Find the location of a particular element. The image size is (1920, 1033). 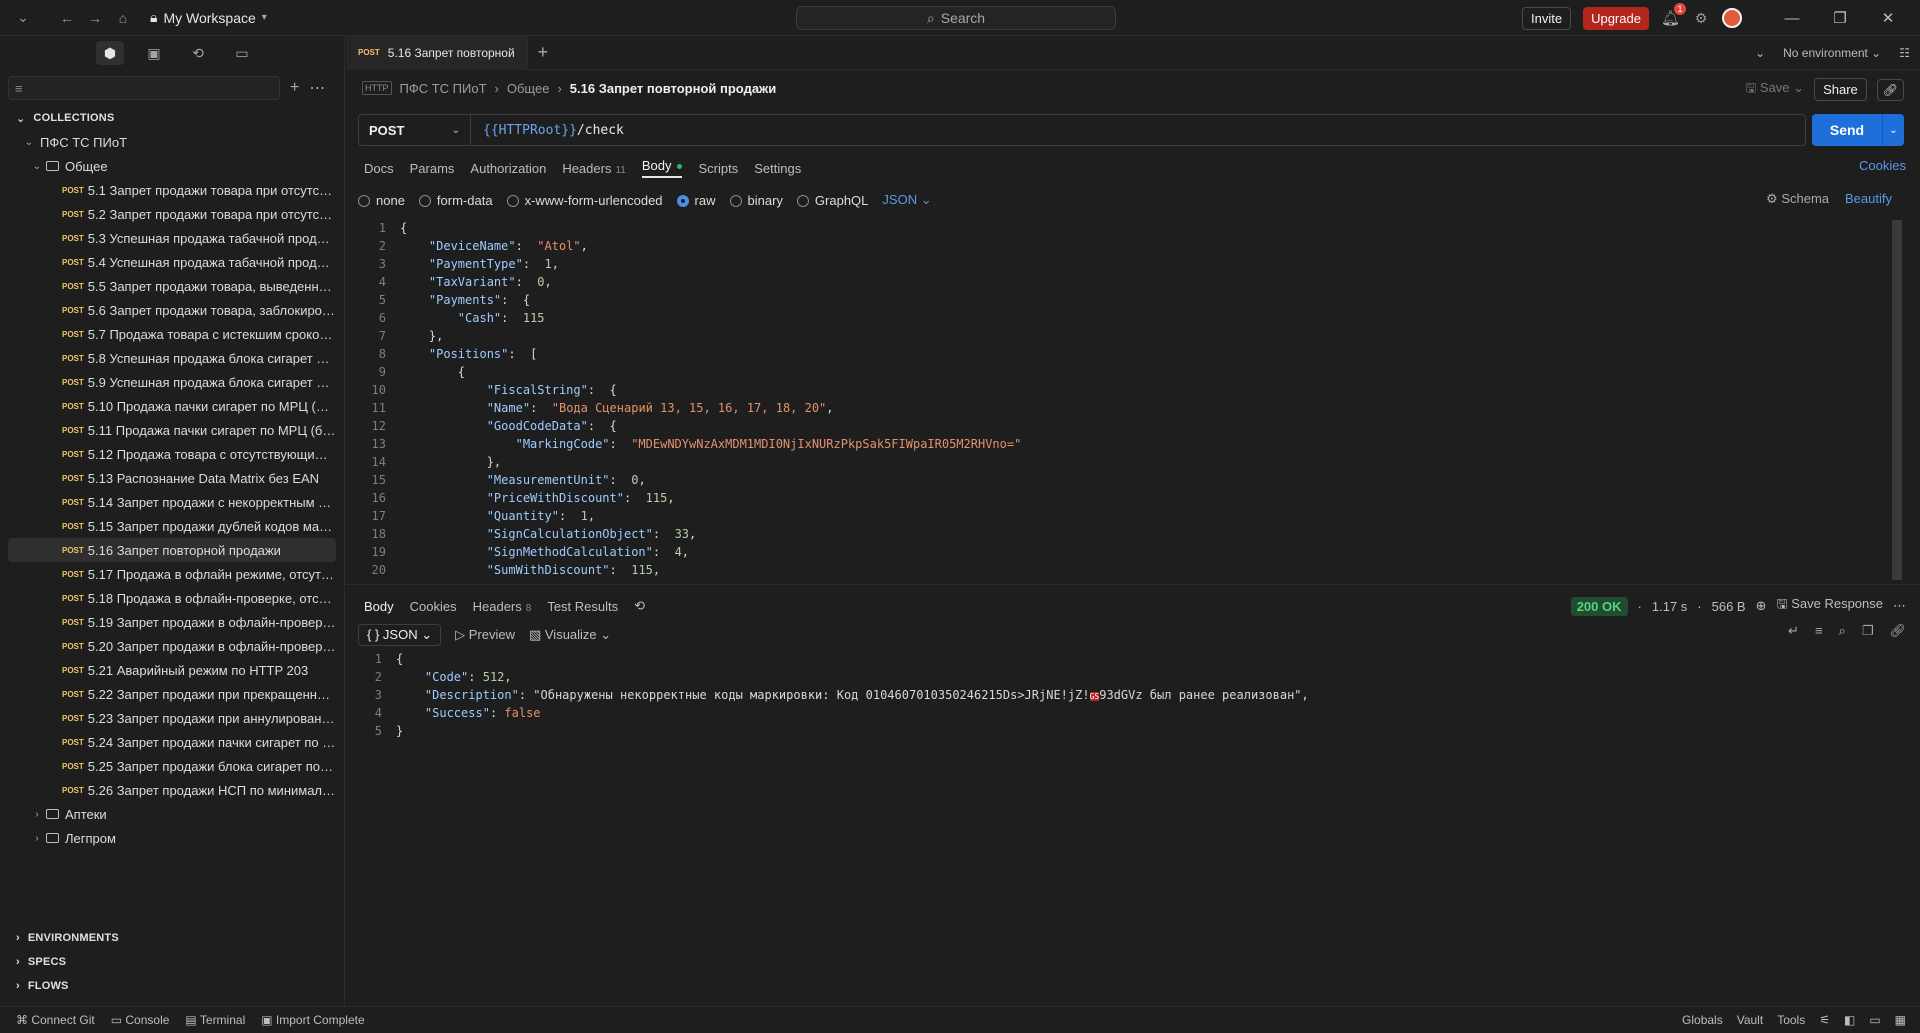

breadcrumb-collection: ПФС ТС ПИоТ is located at coordinates (443, 88).